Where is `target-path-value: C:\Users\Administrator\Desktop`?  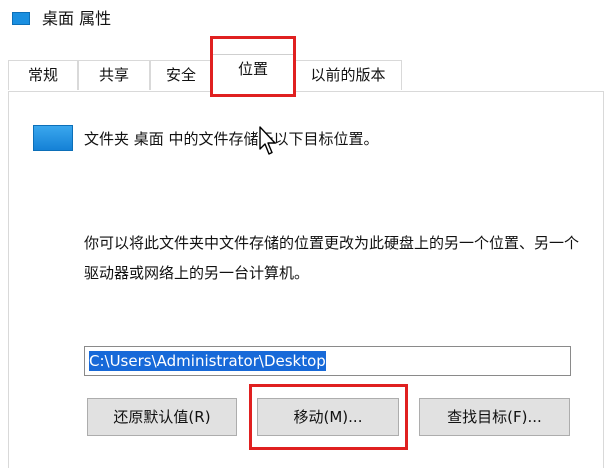 target-path-value: C:\Users\Administrator\Desktop is located at coordinates (207, 361).